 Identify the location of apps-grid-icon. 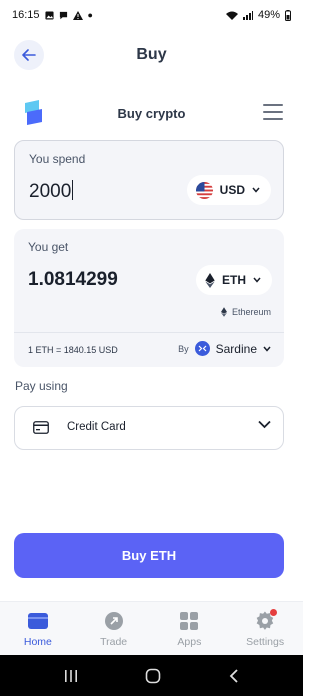
(189, 621).